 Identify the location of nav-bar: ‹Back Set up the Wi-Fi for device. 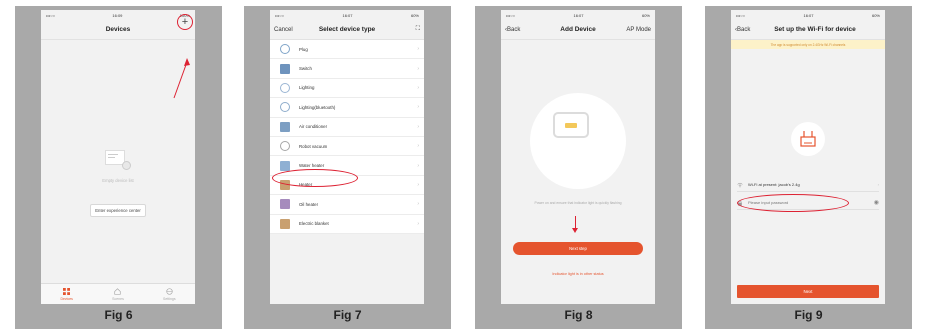
(808, 30).